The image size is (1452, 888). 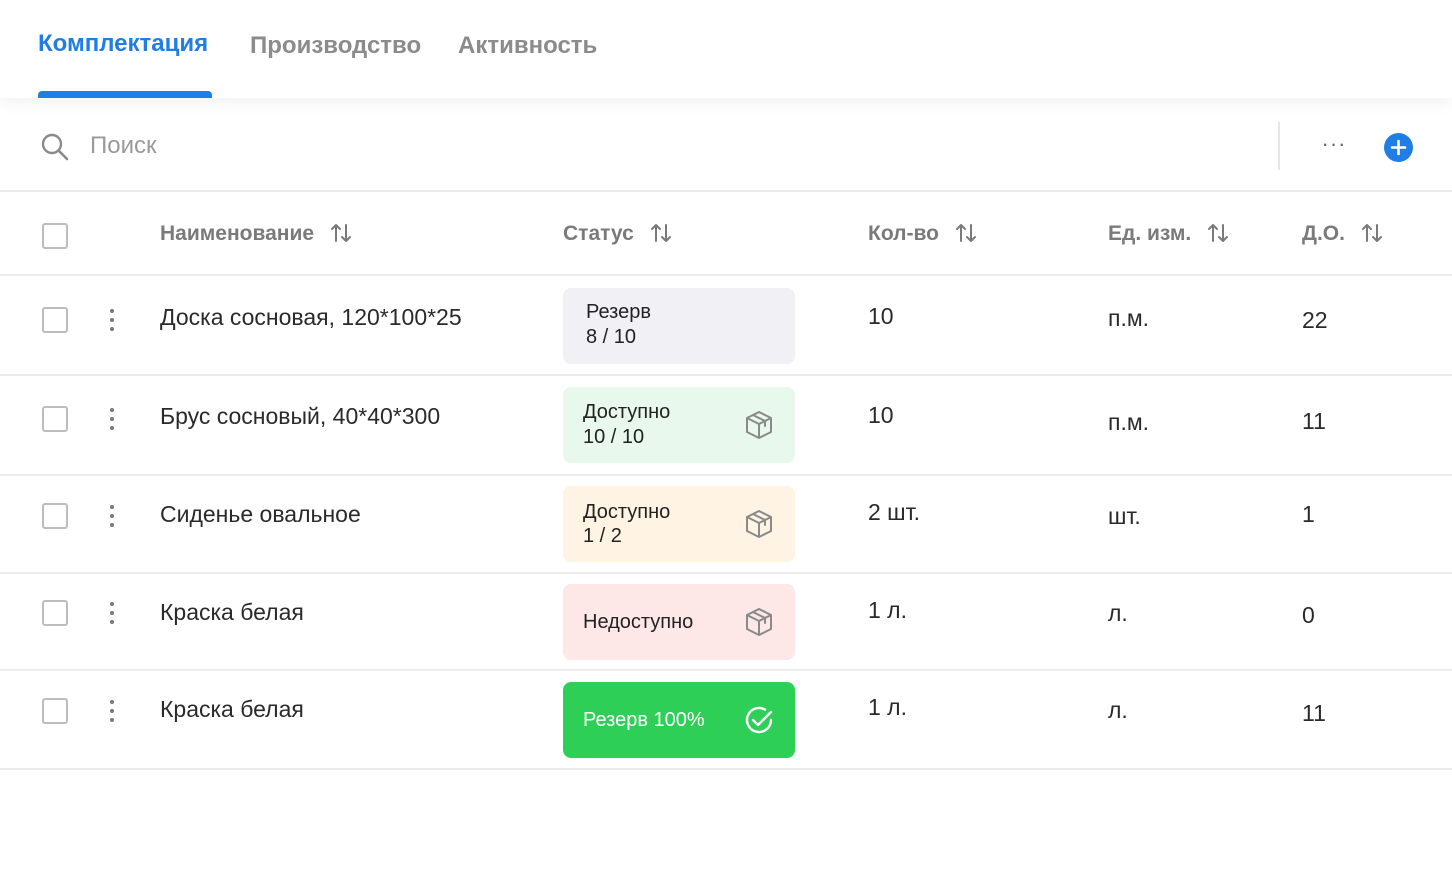 What do you see at coordinates (1279, 146) in the screenshot?
I see `toolbar-divider` at bounding box center [1279, 146].